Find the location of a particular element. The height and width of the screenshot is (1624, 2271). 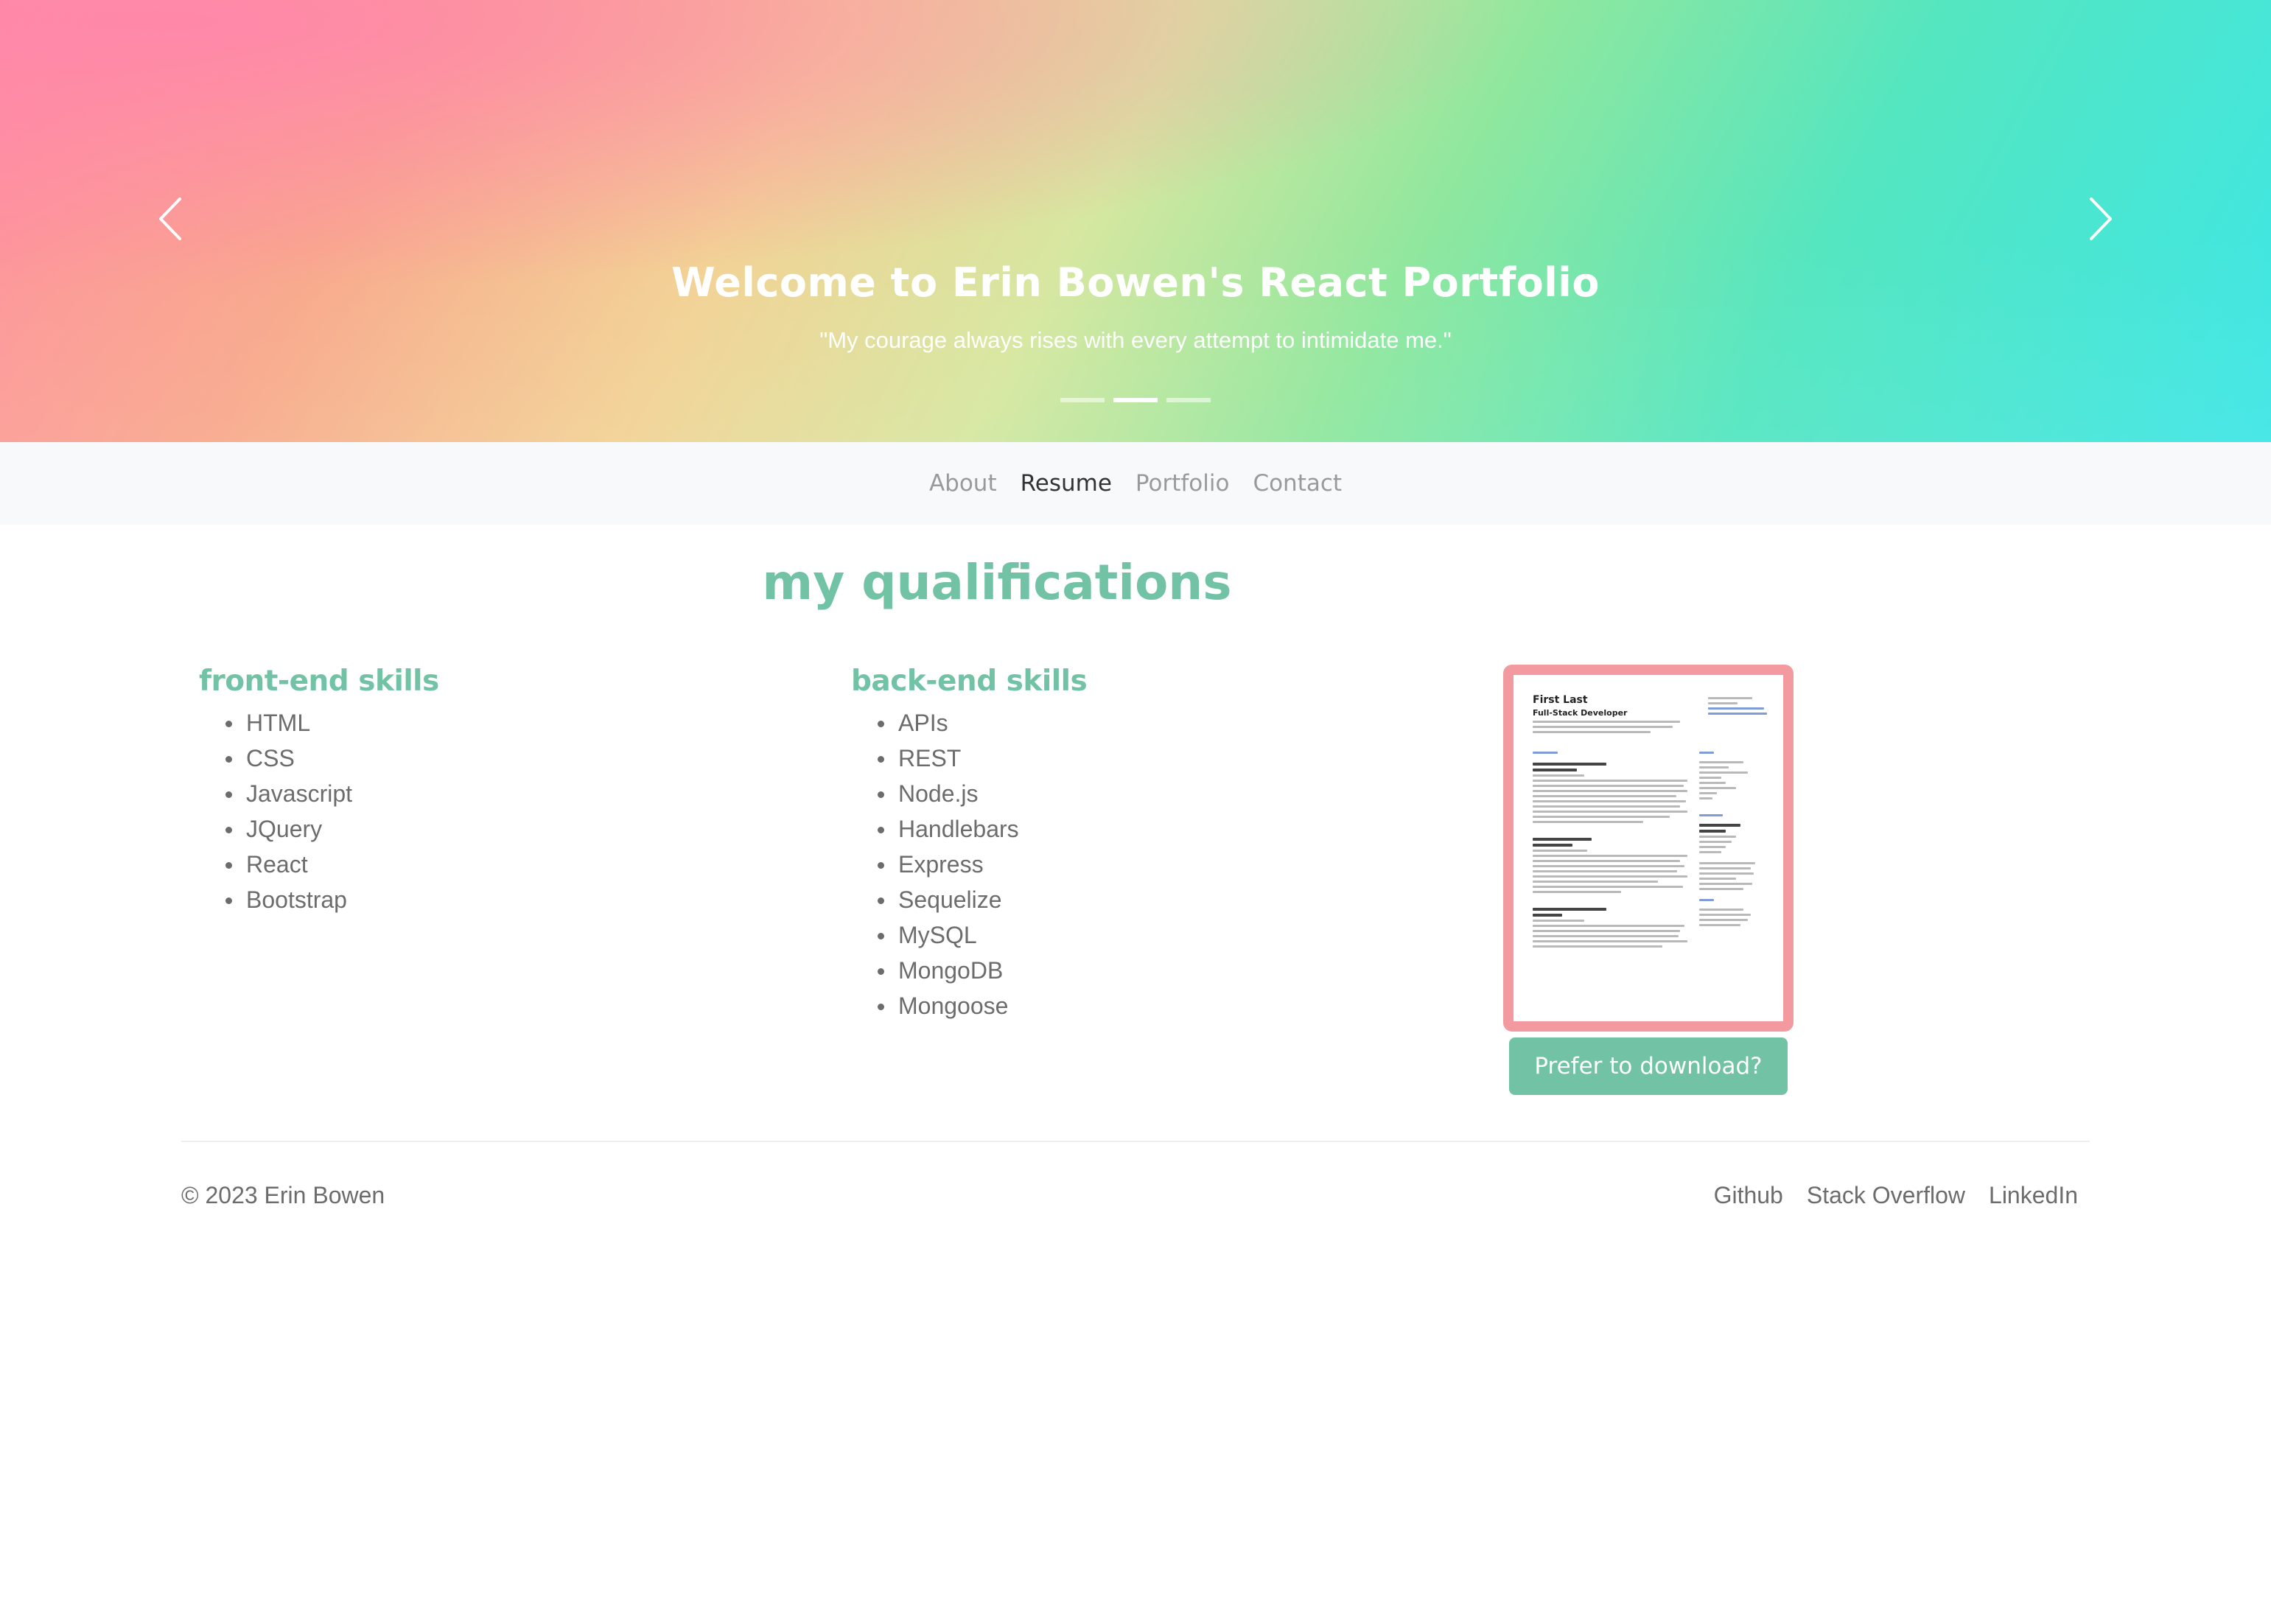

list-item: APIs is located at coordinates (982, 723).